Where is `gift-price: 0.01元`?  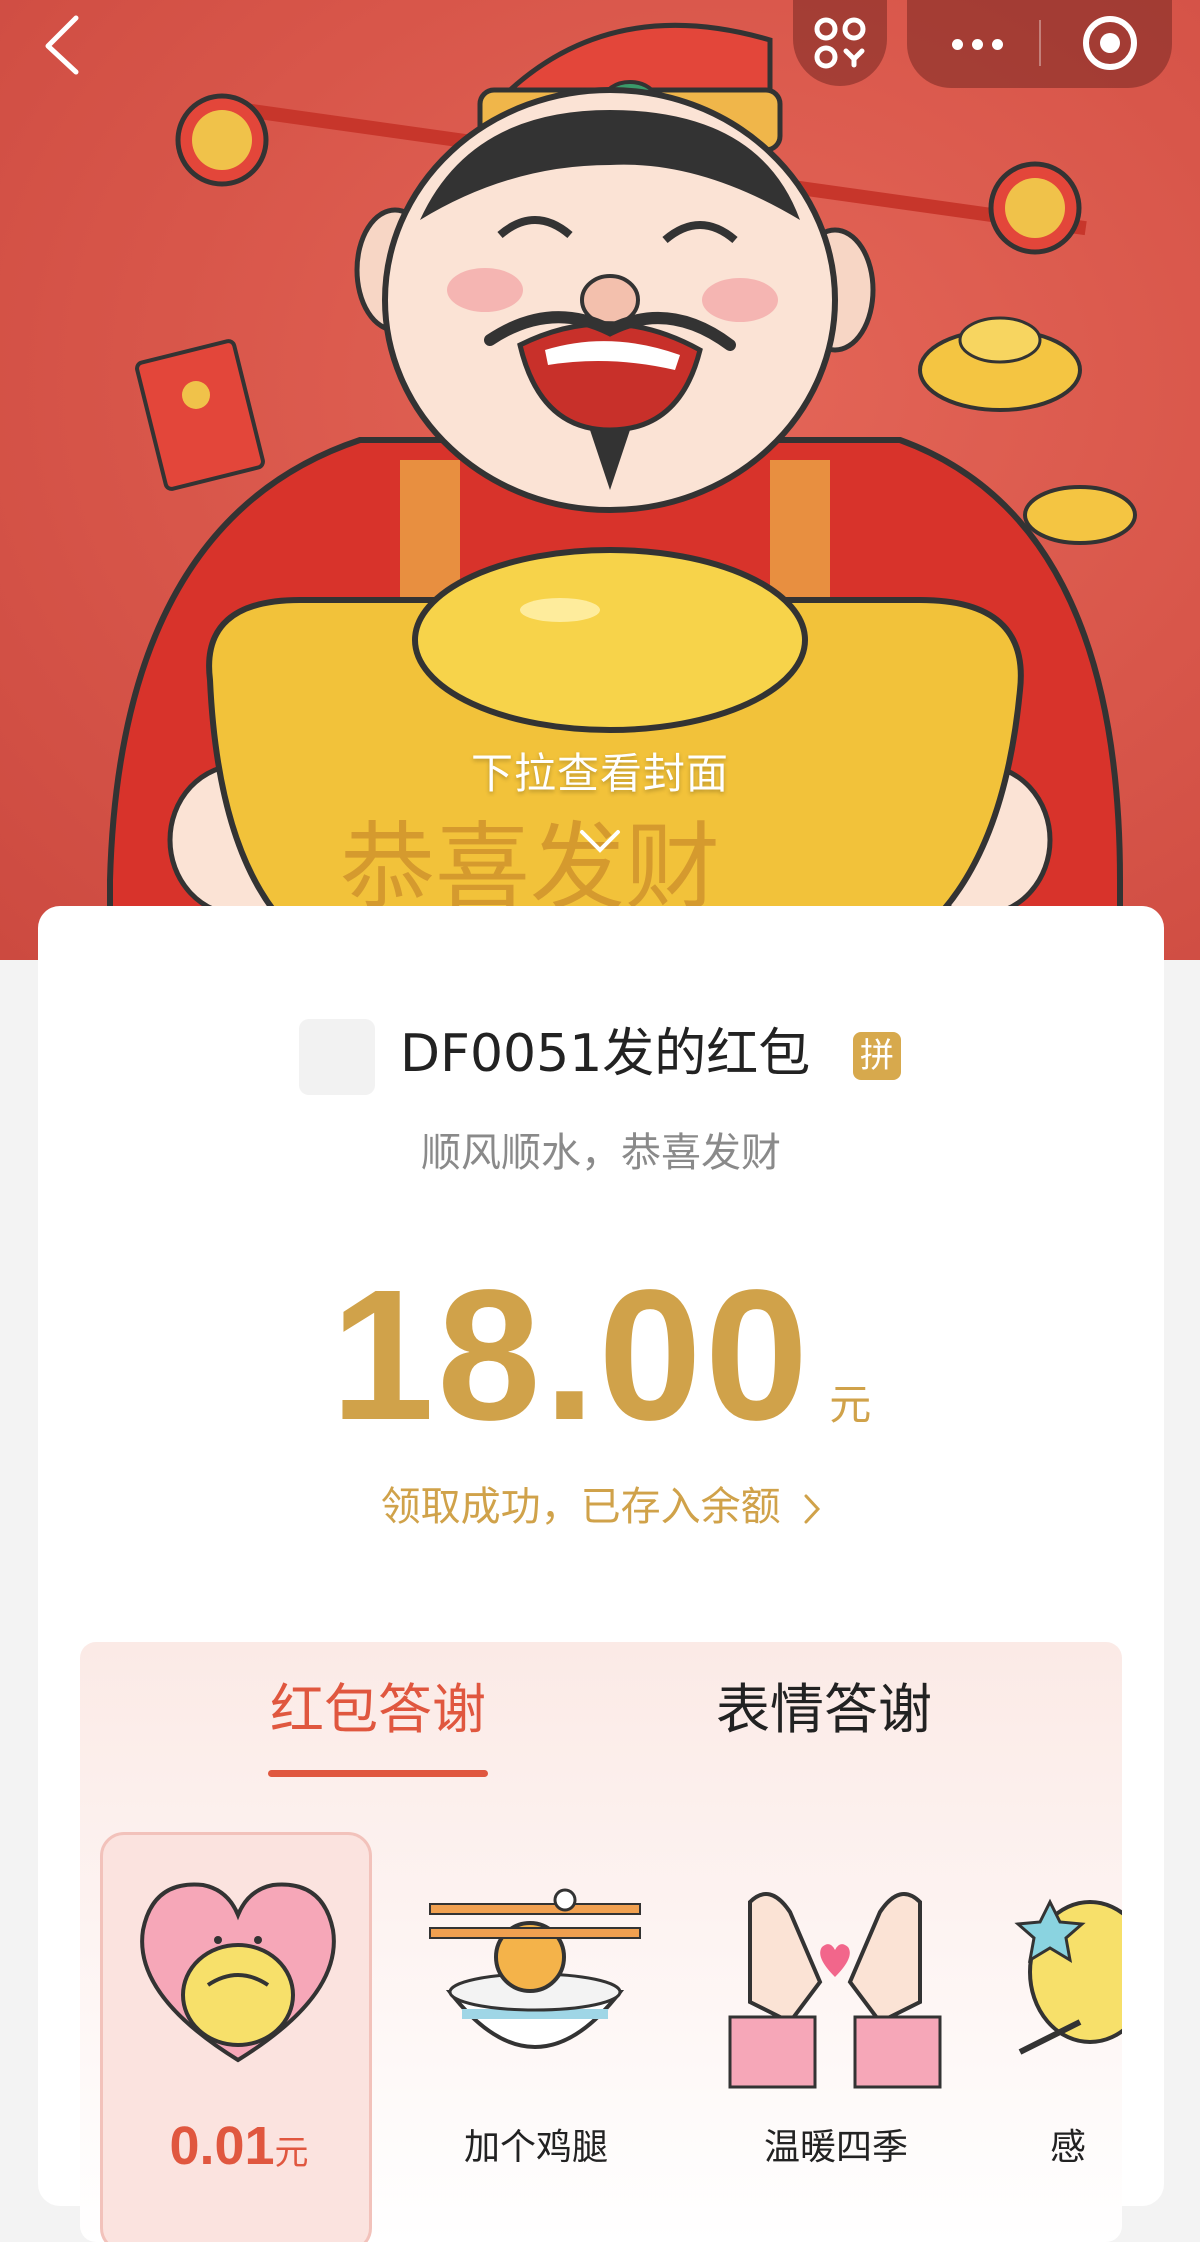 gift-price: 0.01元 is located at coordinates (239, 2146).